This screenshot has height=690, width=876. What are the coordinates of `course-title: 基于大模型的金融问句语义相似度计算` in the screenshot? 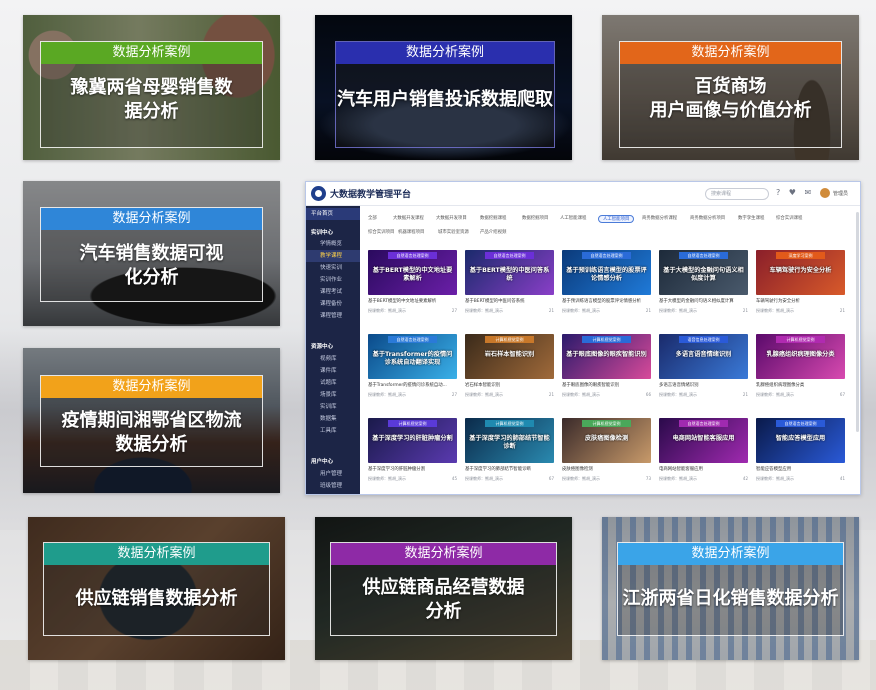 It's located at (703, 301).